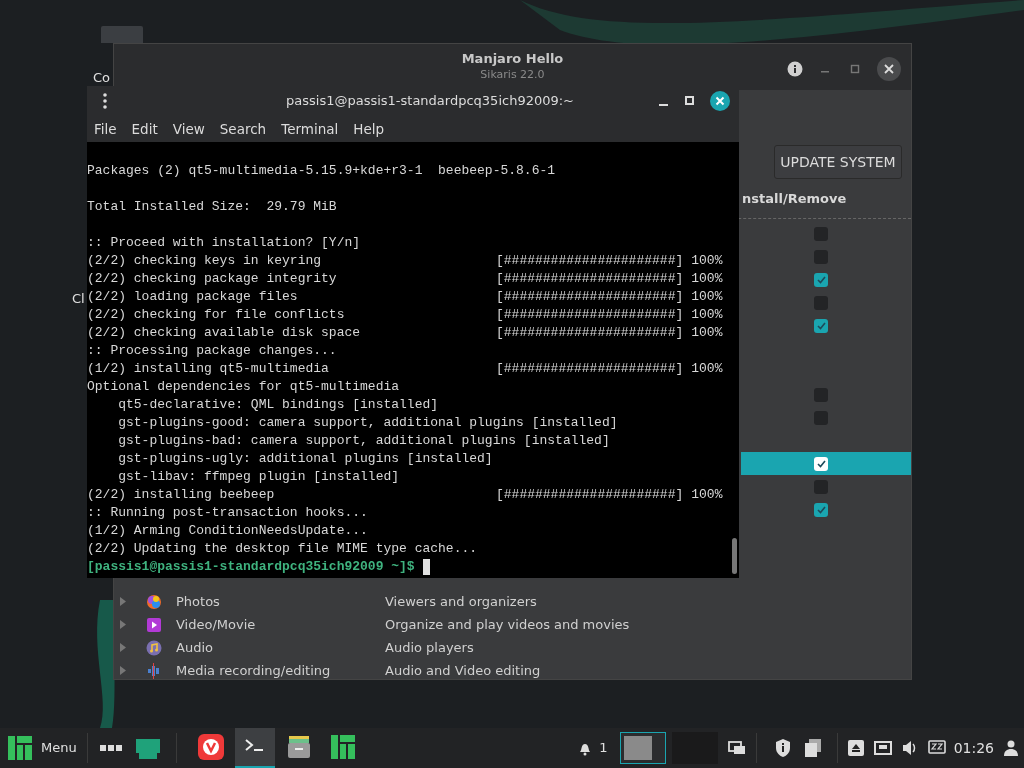  I want to click on cursor, so click(426, 567).